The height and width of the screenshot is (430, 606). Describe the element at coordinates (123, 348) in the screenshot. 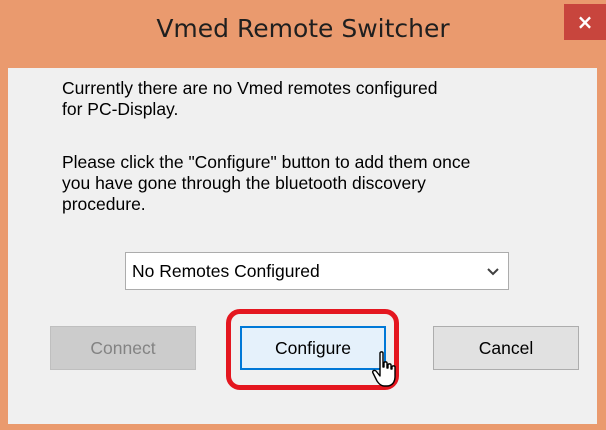

I see `connect-button: Connect` at that location.